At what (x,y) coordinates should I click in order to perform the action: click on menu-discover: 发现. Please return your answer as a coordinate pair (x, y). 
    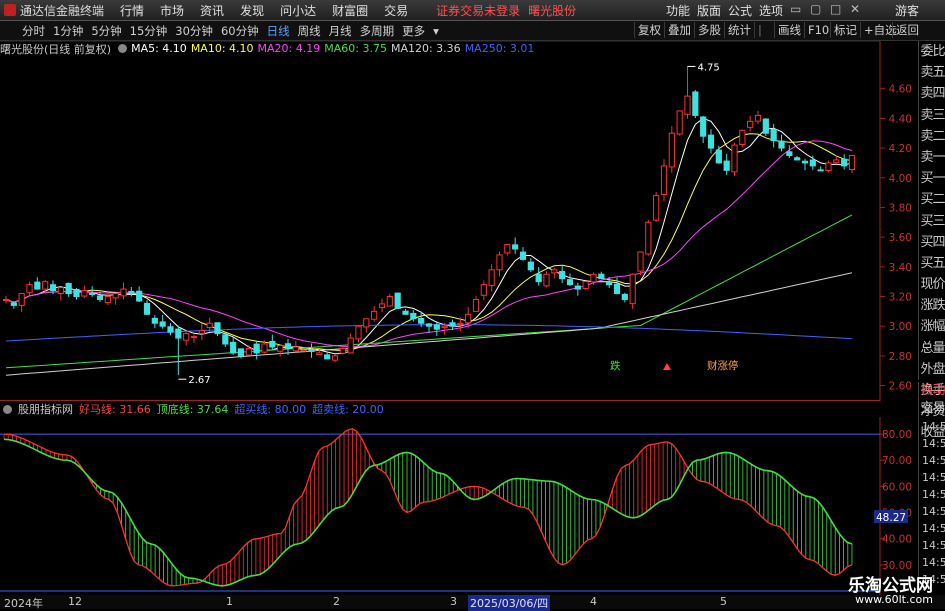
    Looking at the image, I should click on (252, 10).